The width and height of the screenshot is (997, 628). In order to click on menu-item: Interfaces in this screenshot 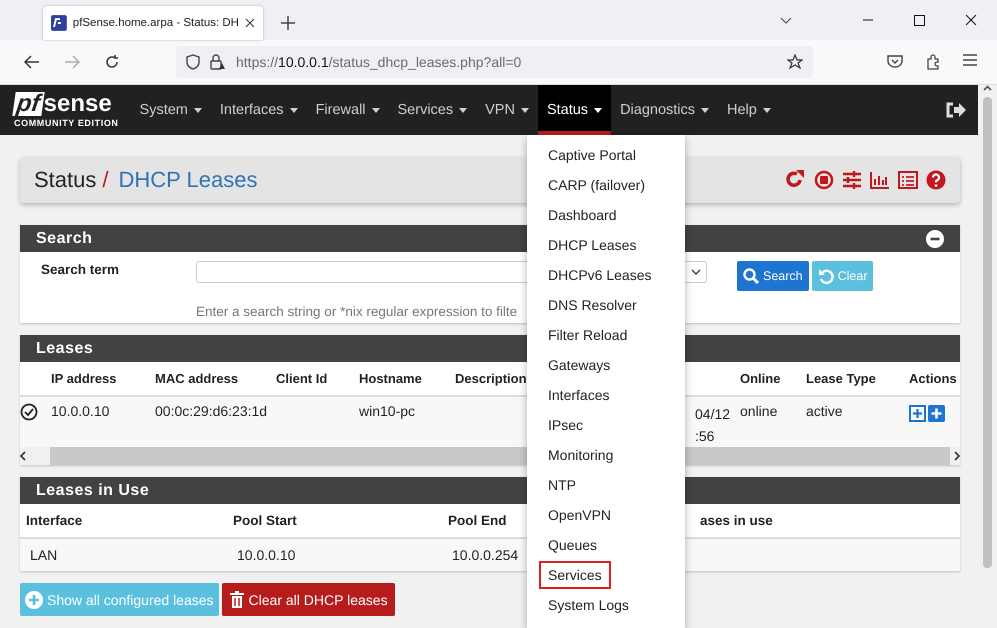, I will do `click(606, 395)`.